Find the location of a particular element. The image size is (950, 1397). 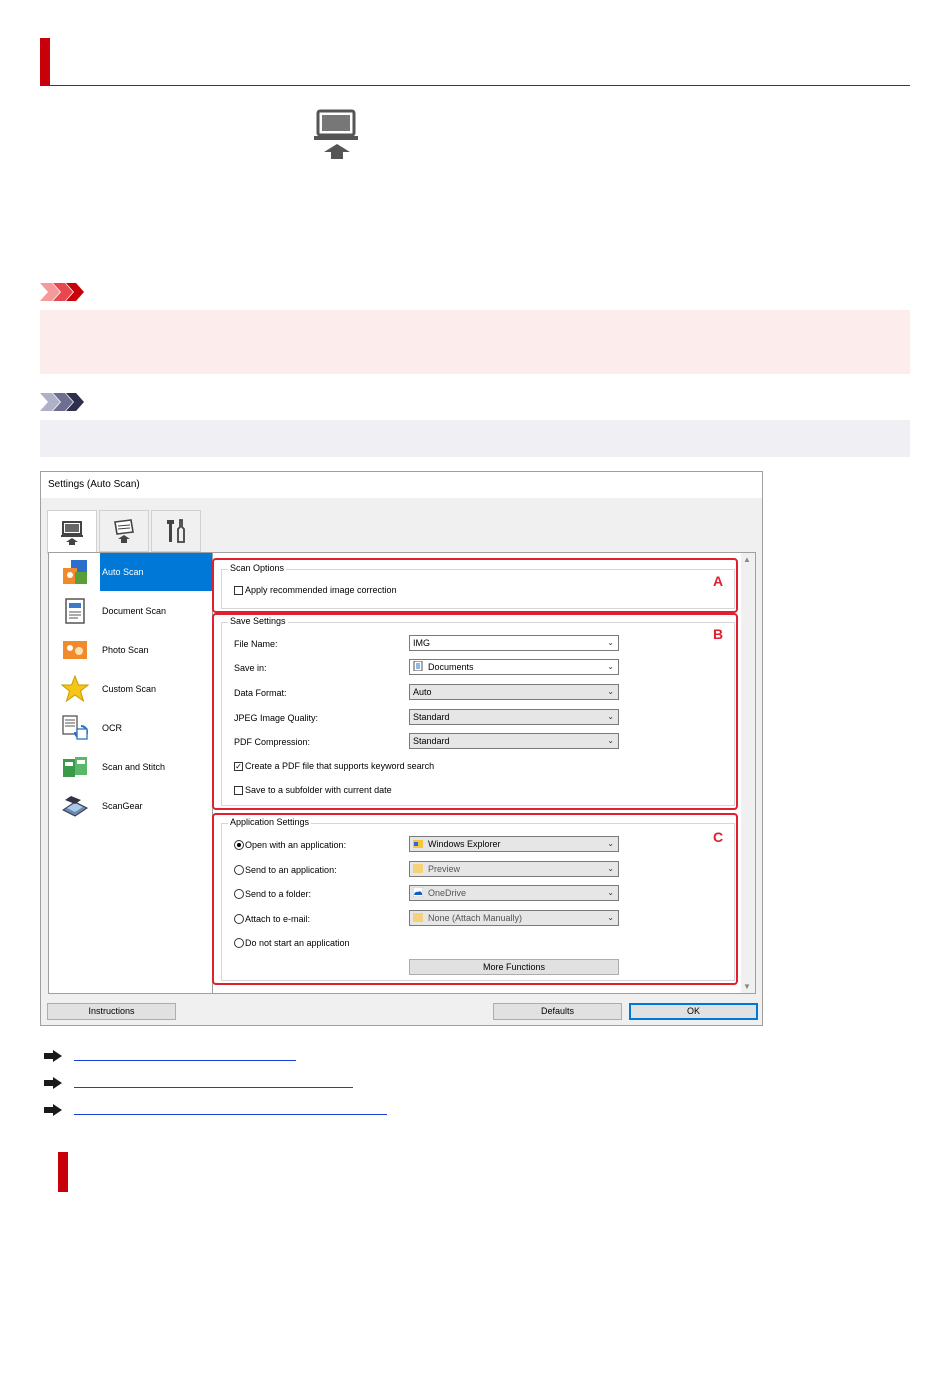

computer-scan-tab-icon is located at coordinates (72, 532).